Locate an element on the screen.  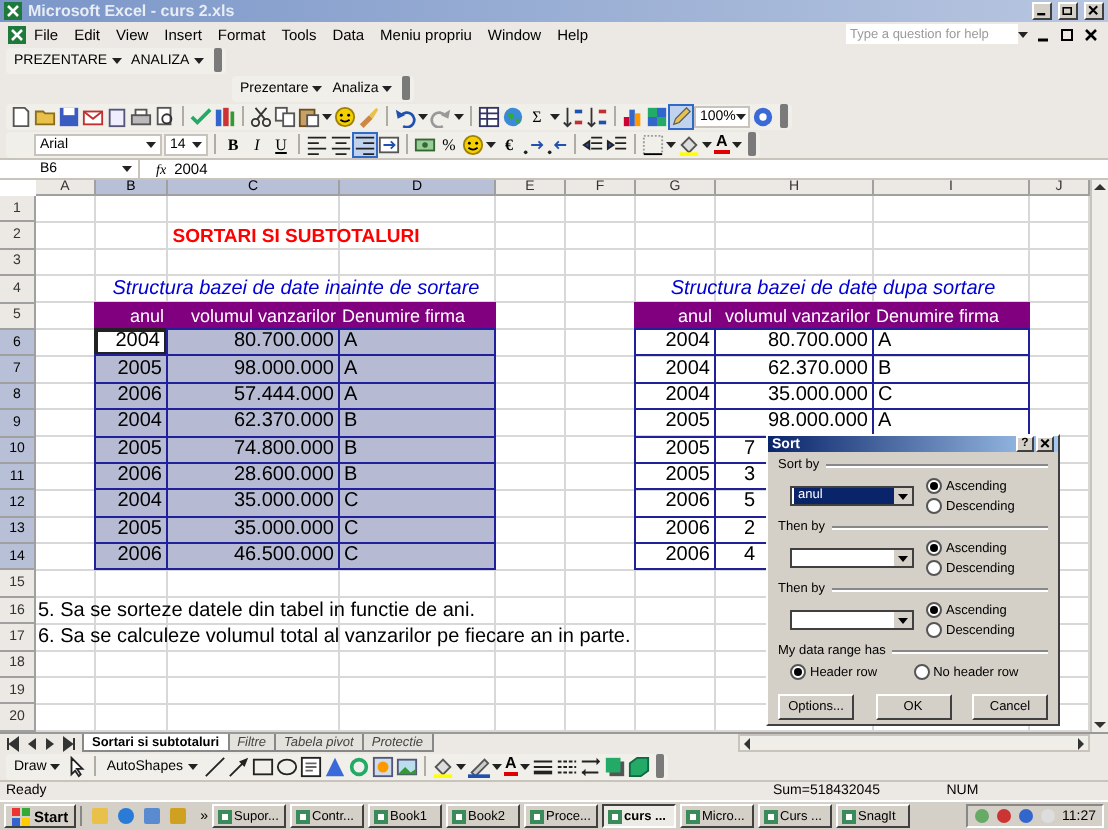
dash-style-icon is located at coordinates (567, 766).